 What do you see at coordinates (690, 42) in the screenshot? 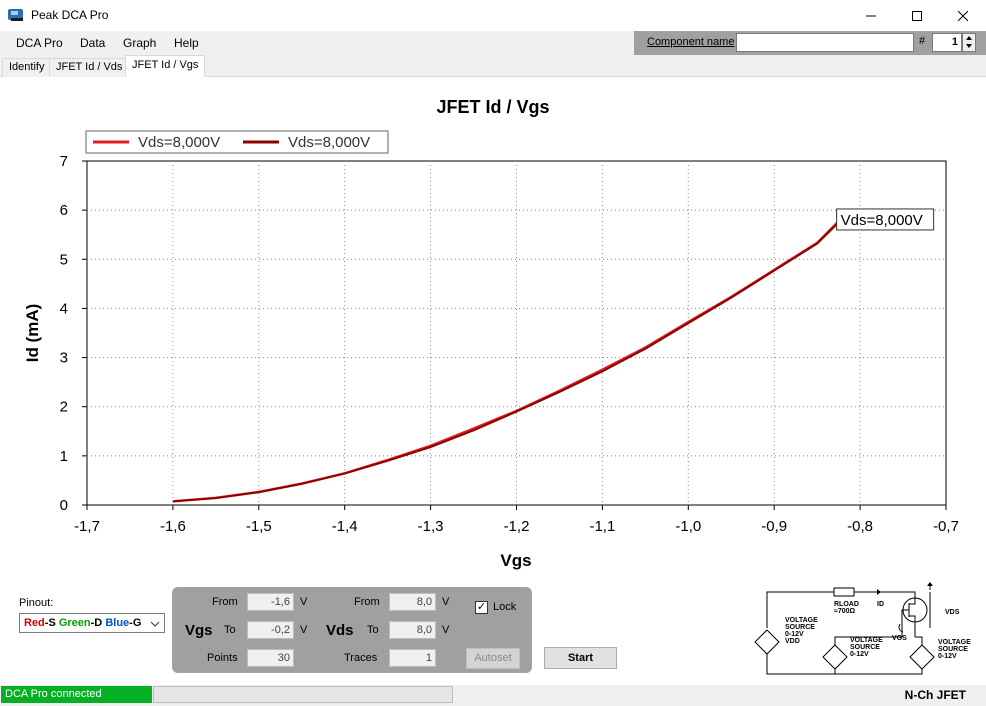
I see `component-name-label: Component name` at bounding box center [690, 42].